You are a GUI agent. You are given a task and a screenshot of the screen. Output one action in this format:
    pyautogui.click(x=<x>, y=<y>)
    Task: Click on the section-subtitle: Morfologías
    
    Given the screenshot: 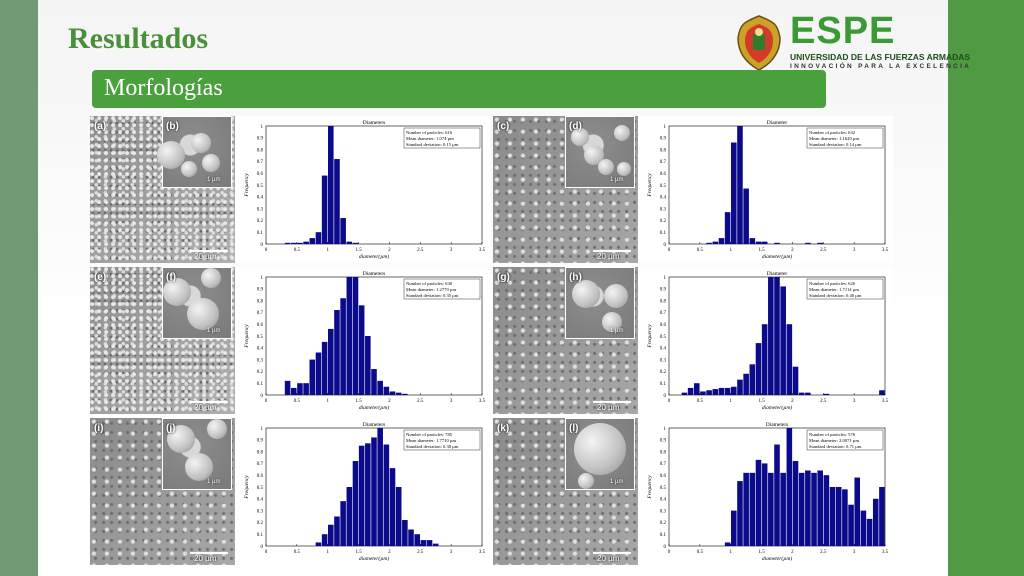 What is the action you would take?
    pyautogui.click(x=163, y=88)
    